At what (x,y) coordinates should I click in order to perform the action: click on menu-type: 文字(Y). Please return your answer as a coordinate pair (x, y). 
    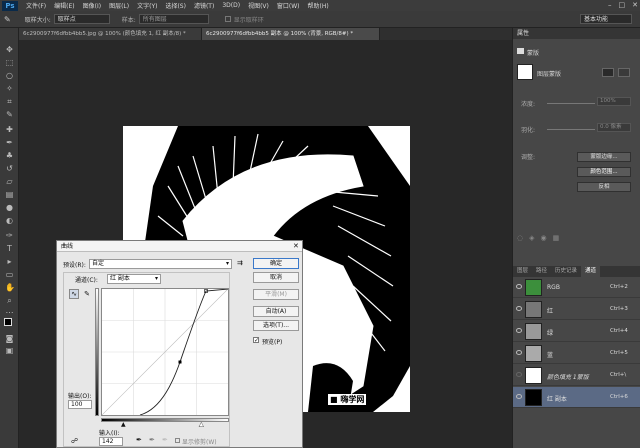
    Looking at the image, I should click on (147, 5).